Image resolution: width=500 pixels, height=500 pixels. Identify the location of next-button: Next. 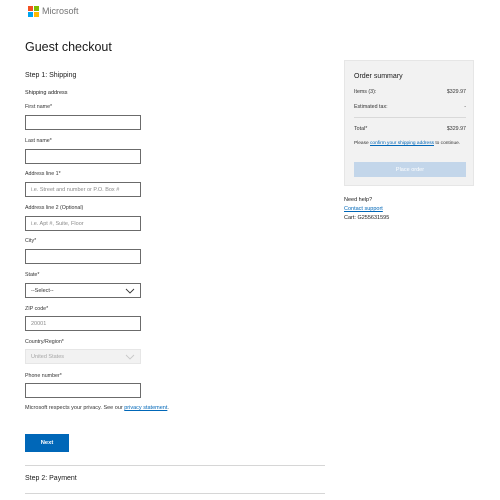
(47, 443).